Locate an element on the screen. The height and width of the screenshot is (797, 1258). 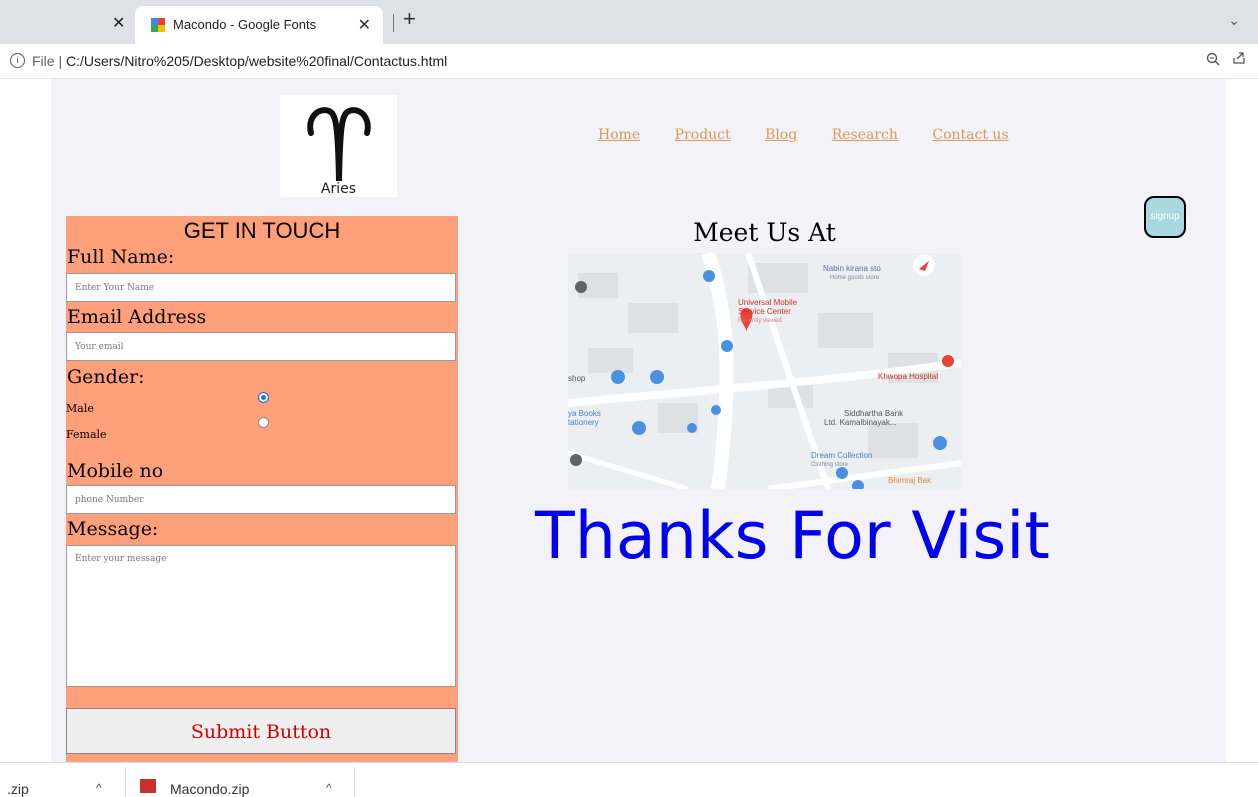
email-input: Your email is located at coordinates (261, 346).